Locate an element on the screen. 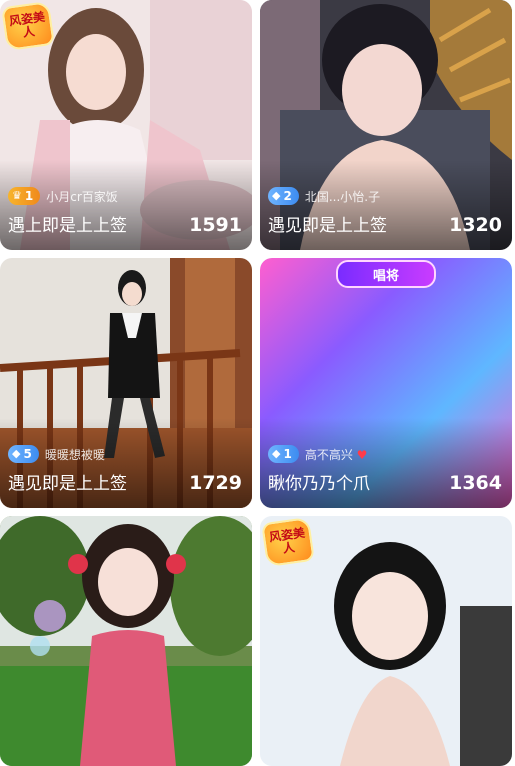  host-name: 北国...小怡.子 is located at coordinates (342, 196).